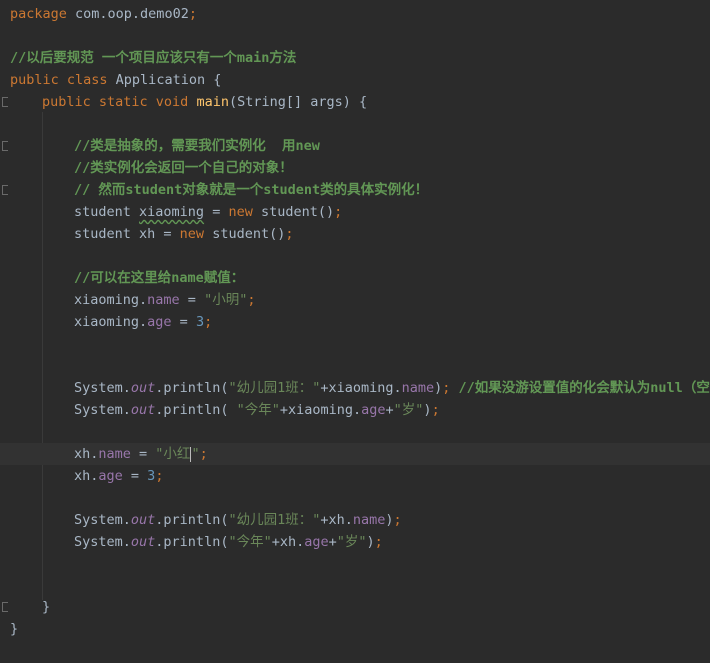 The width and height of the screenshot is (710, 663). Describe the element at coordinates (127, 14) in the screenshot. I see `package-name: com.oop.demo02` at that location.